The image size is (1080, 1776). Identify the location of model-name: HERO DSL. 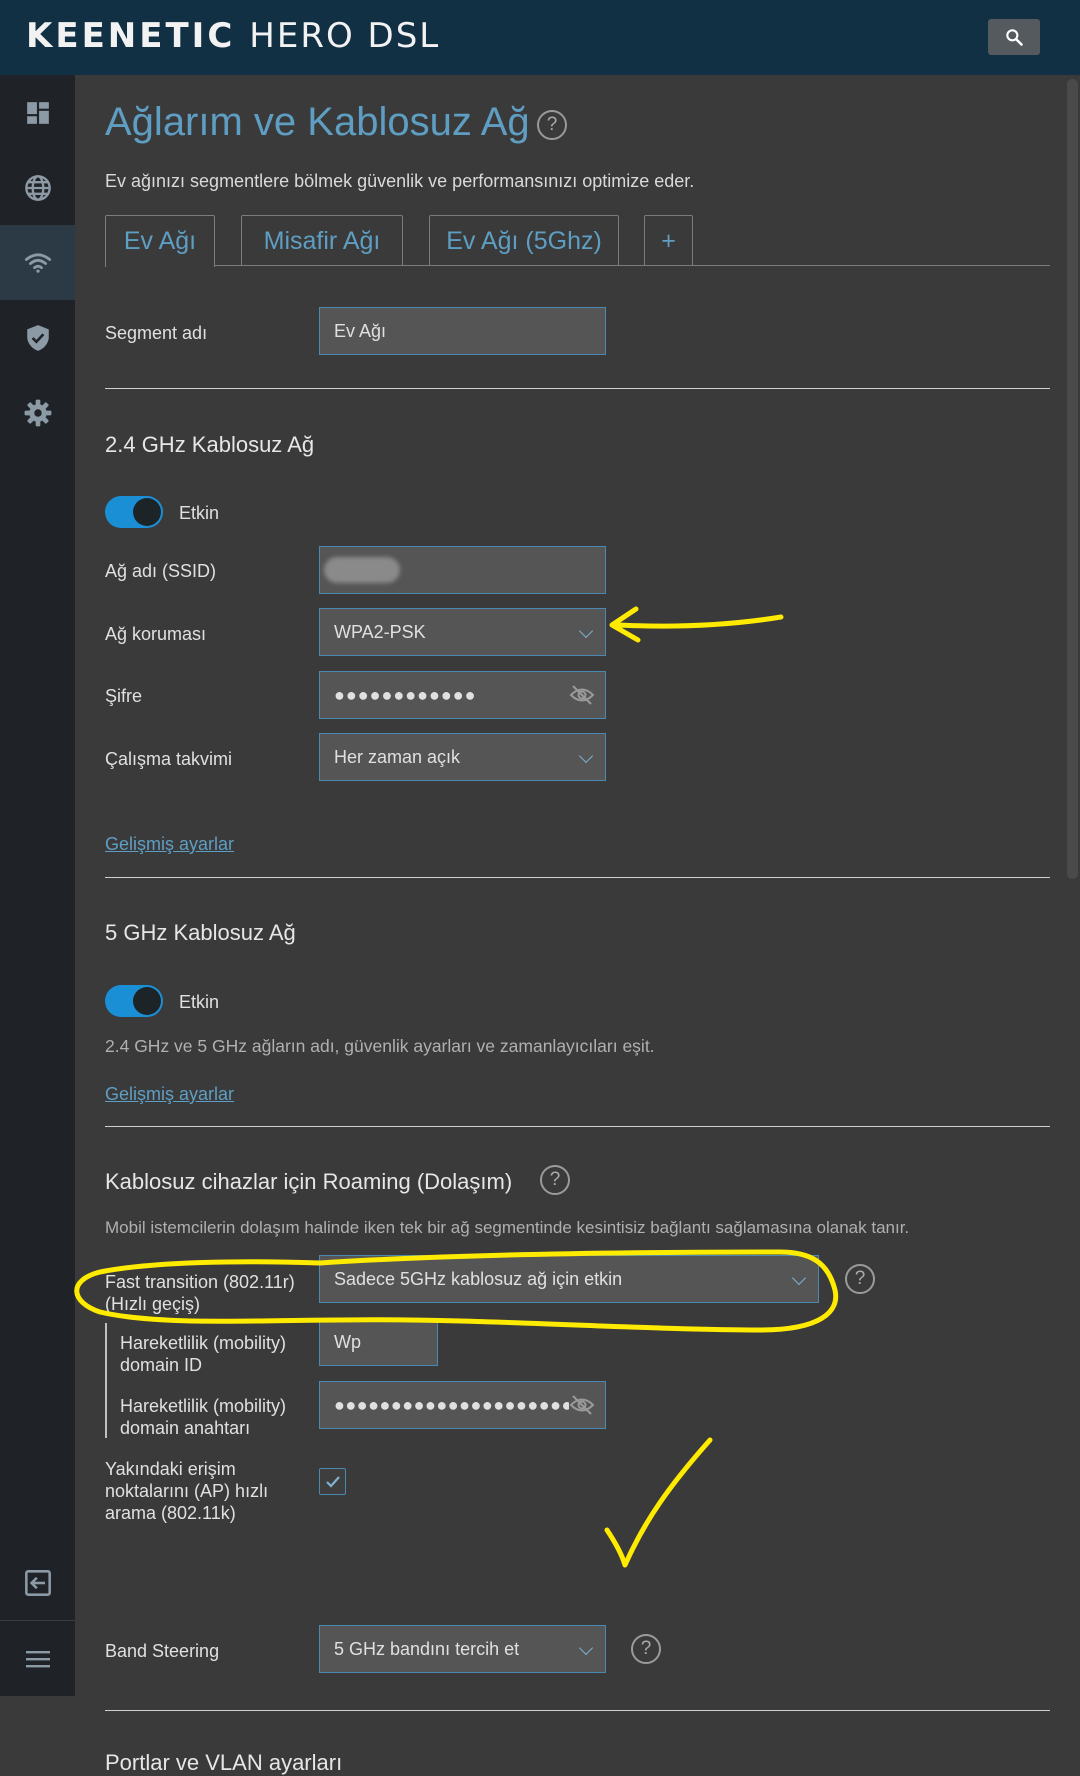
(345, 36).